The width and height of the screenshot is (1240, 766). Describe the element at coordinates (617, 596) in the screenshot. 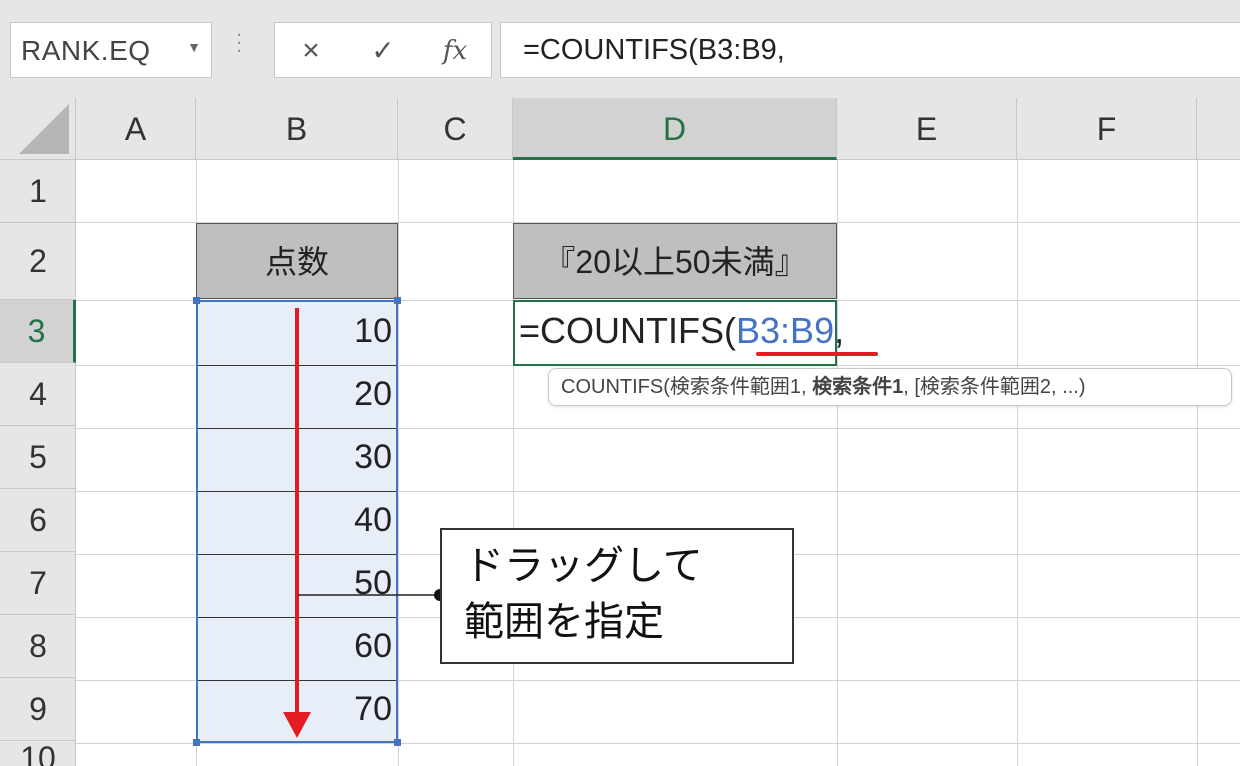

I see `callout-box: ドラッグして 範囲を指定` at that location.